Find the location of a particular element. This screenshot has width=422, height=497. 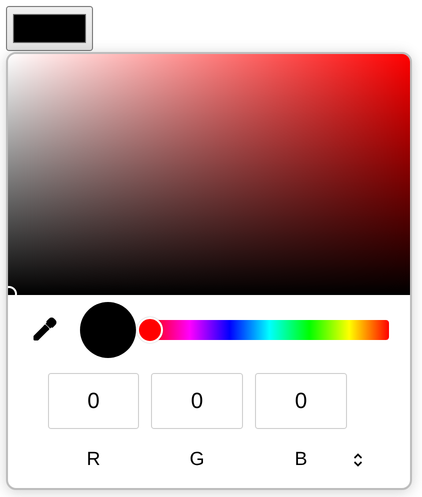

hue-thumb is located at coordinates (150, 330).